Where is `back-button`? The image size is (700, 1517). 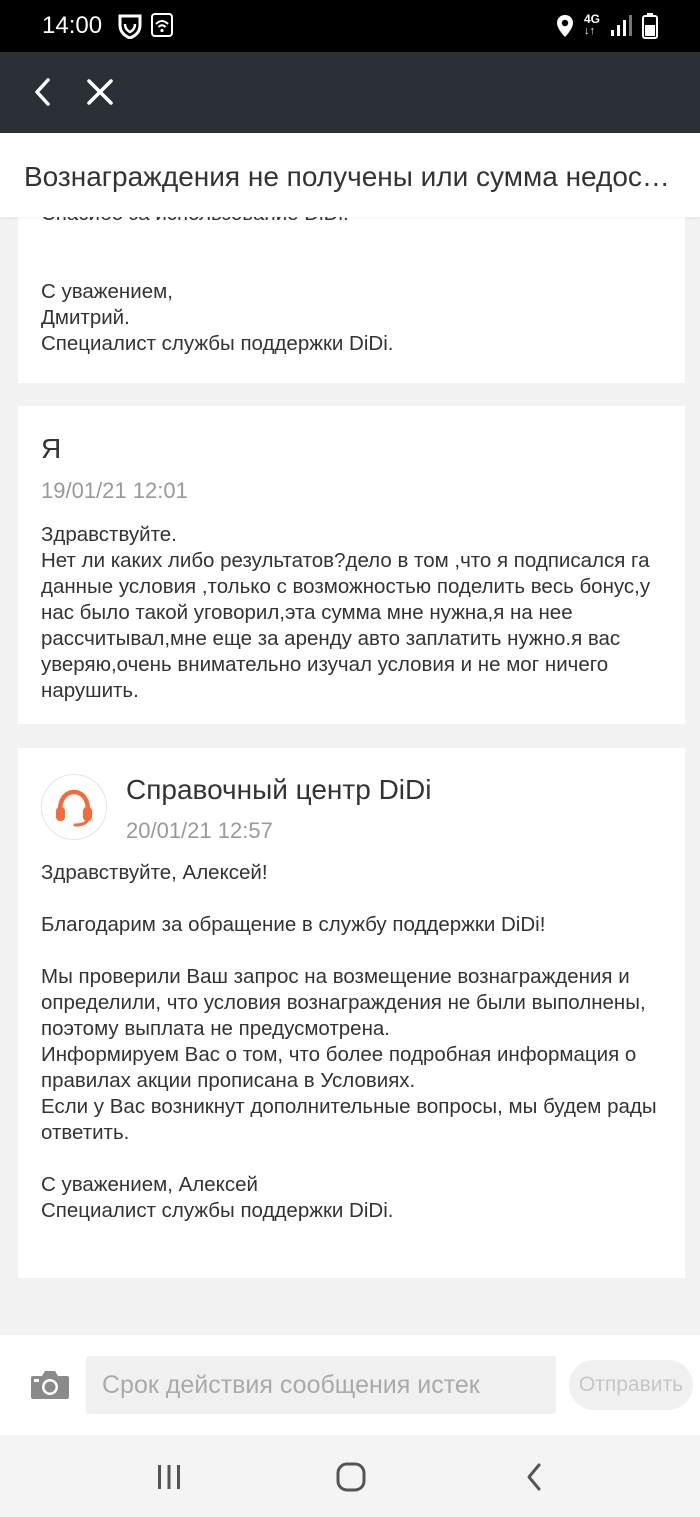 back-button is located at coordinates (42, 92).